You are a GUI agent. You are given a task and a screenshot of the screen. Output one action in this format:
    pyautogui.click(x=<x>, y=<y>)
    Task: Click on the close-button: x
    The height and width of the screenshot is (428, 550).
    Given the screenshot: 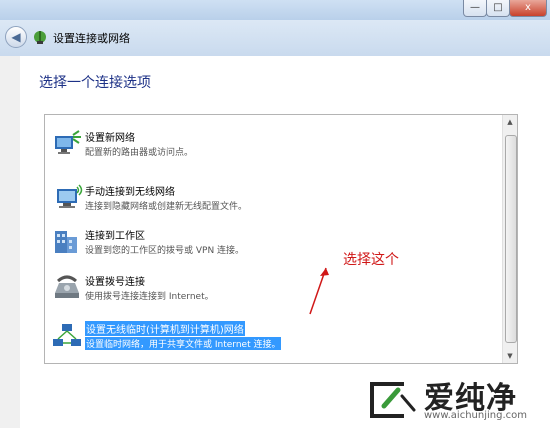 What is the action you would take?
    pyautogui.click(x=528, y=8)
    